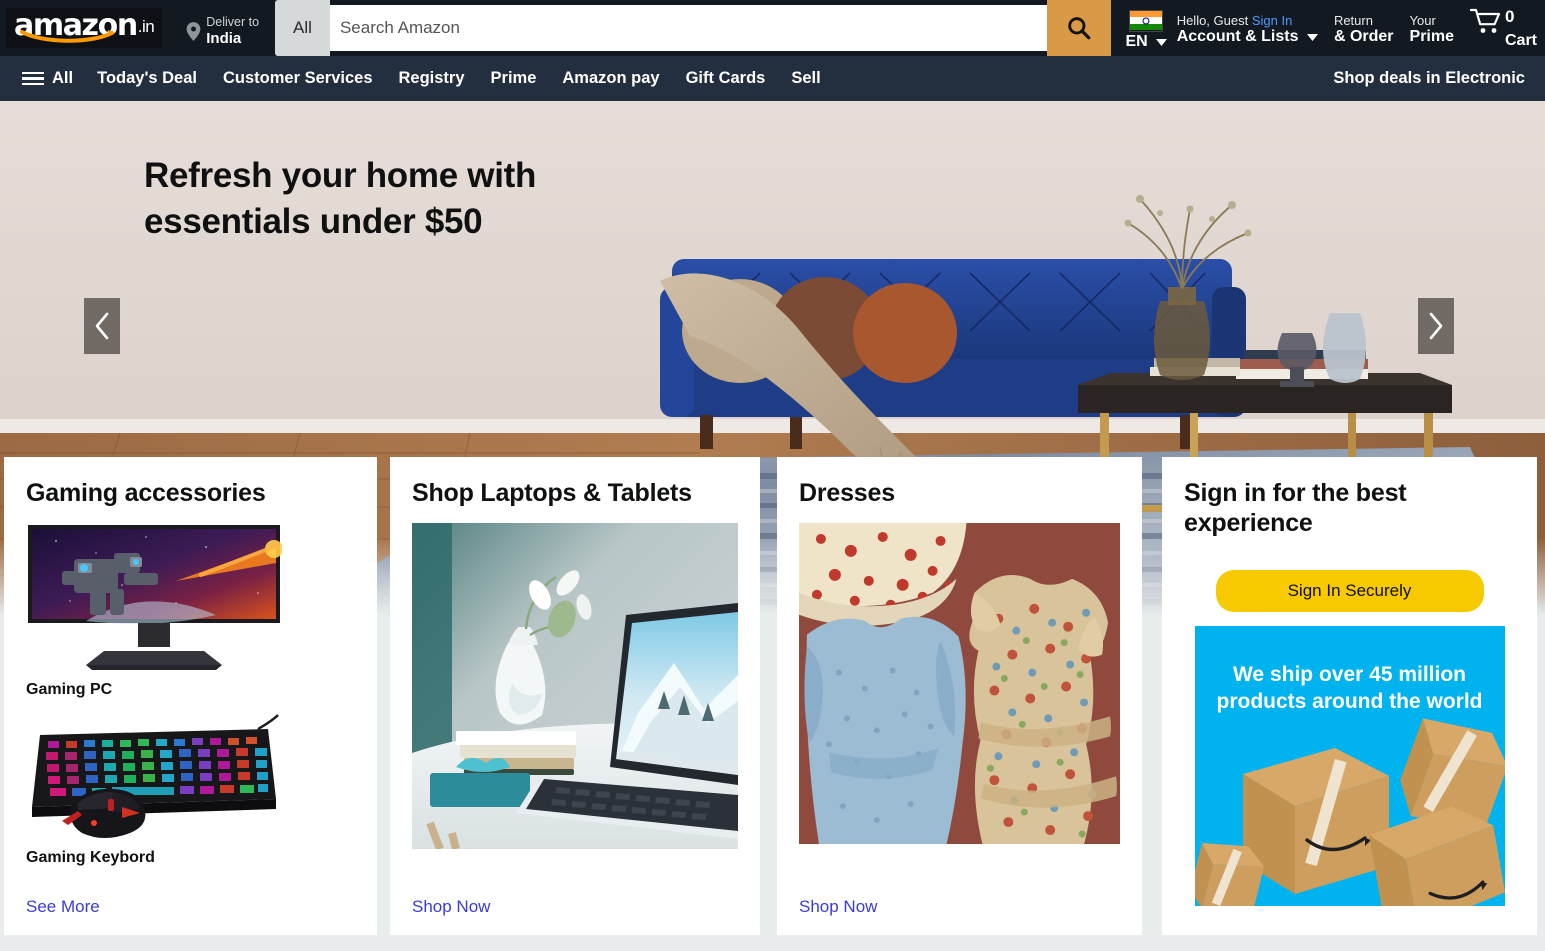 The width and height of the screenshot is (1545, 951). Describe the element at coordinates (805, 78) in the screenshot. I see `nav-item-sell: Sell` at that location.